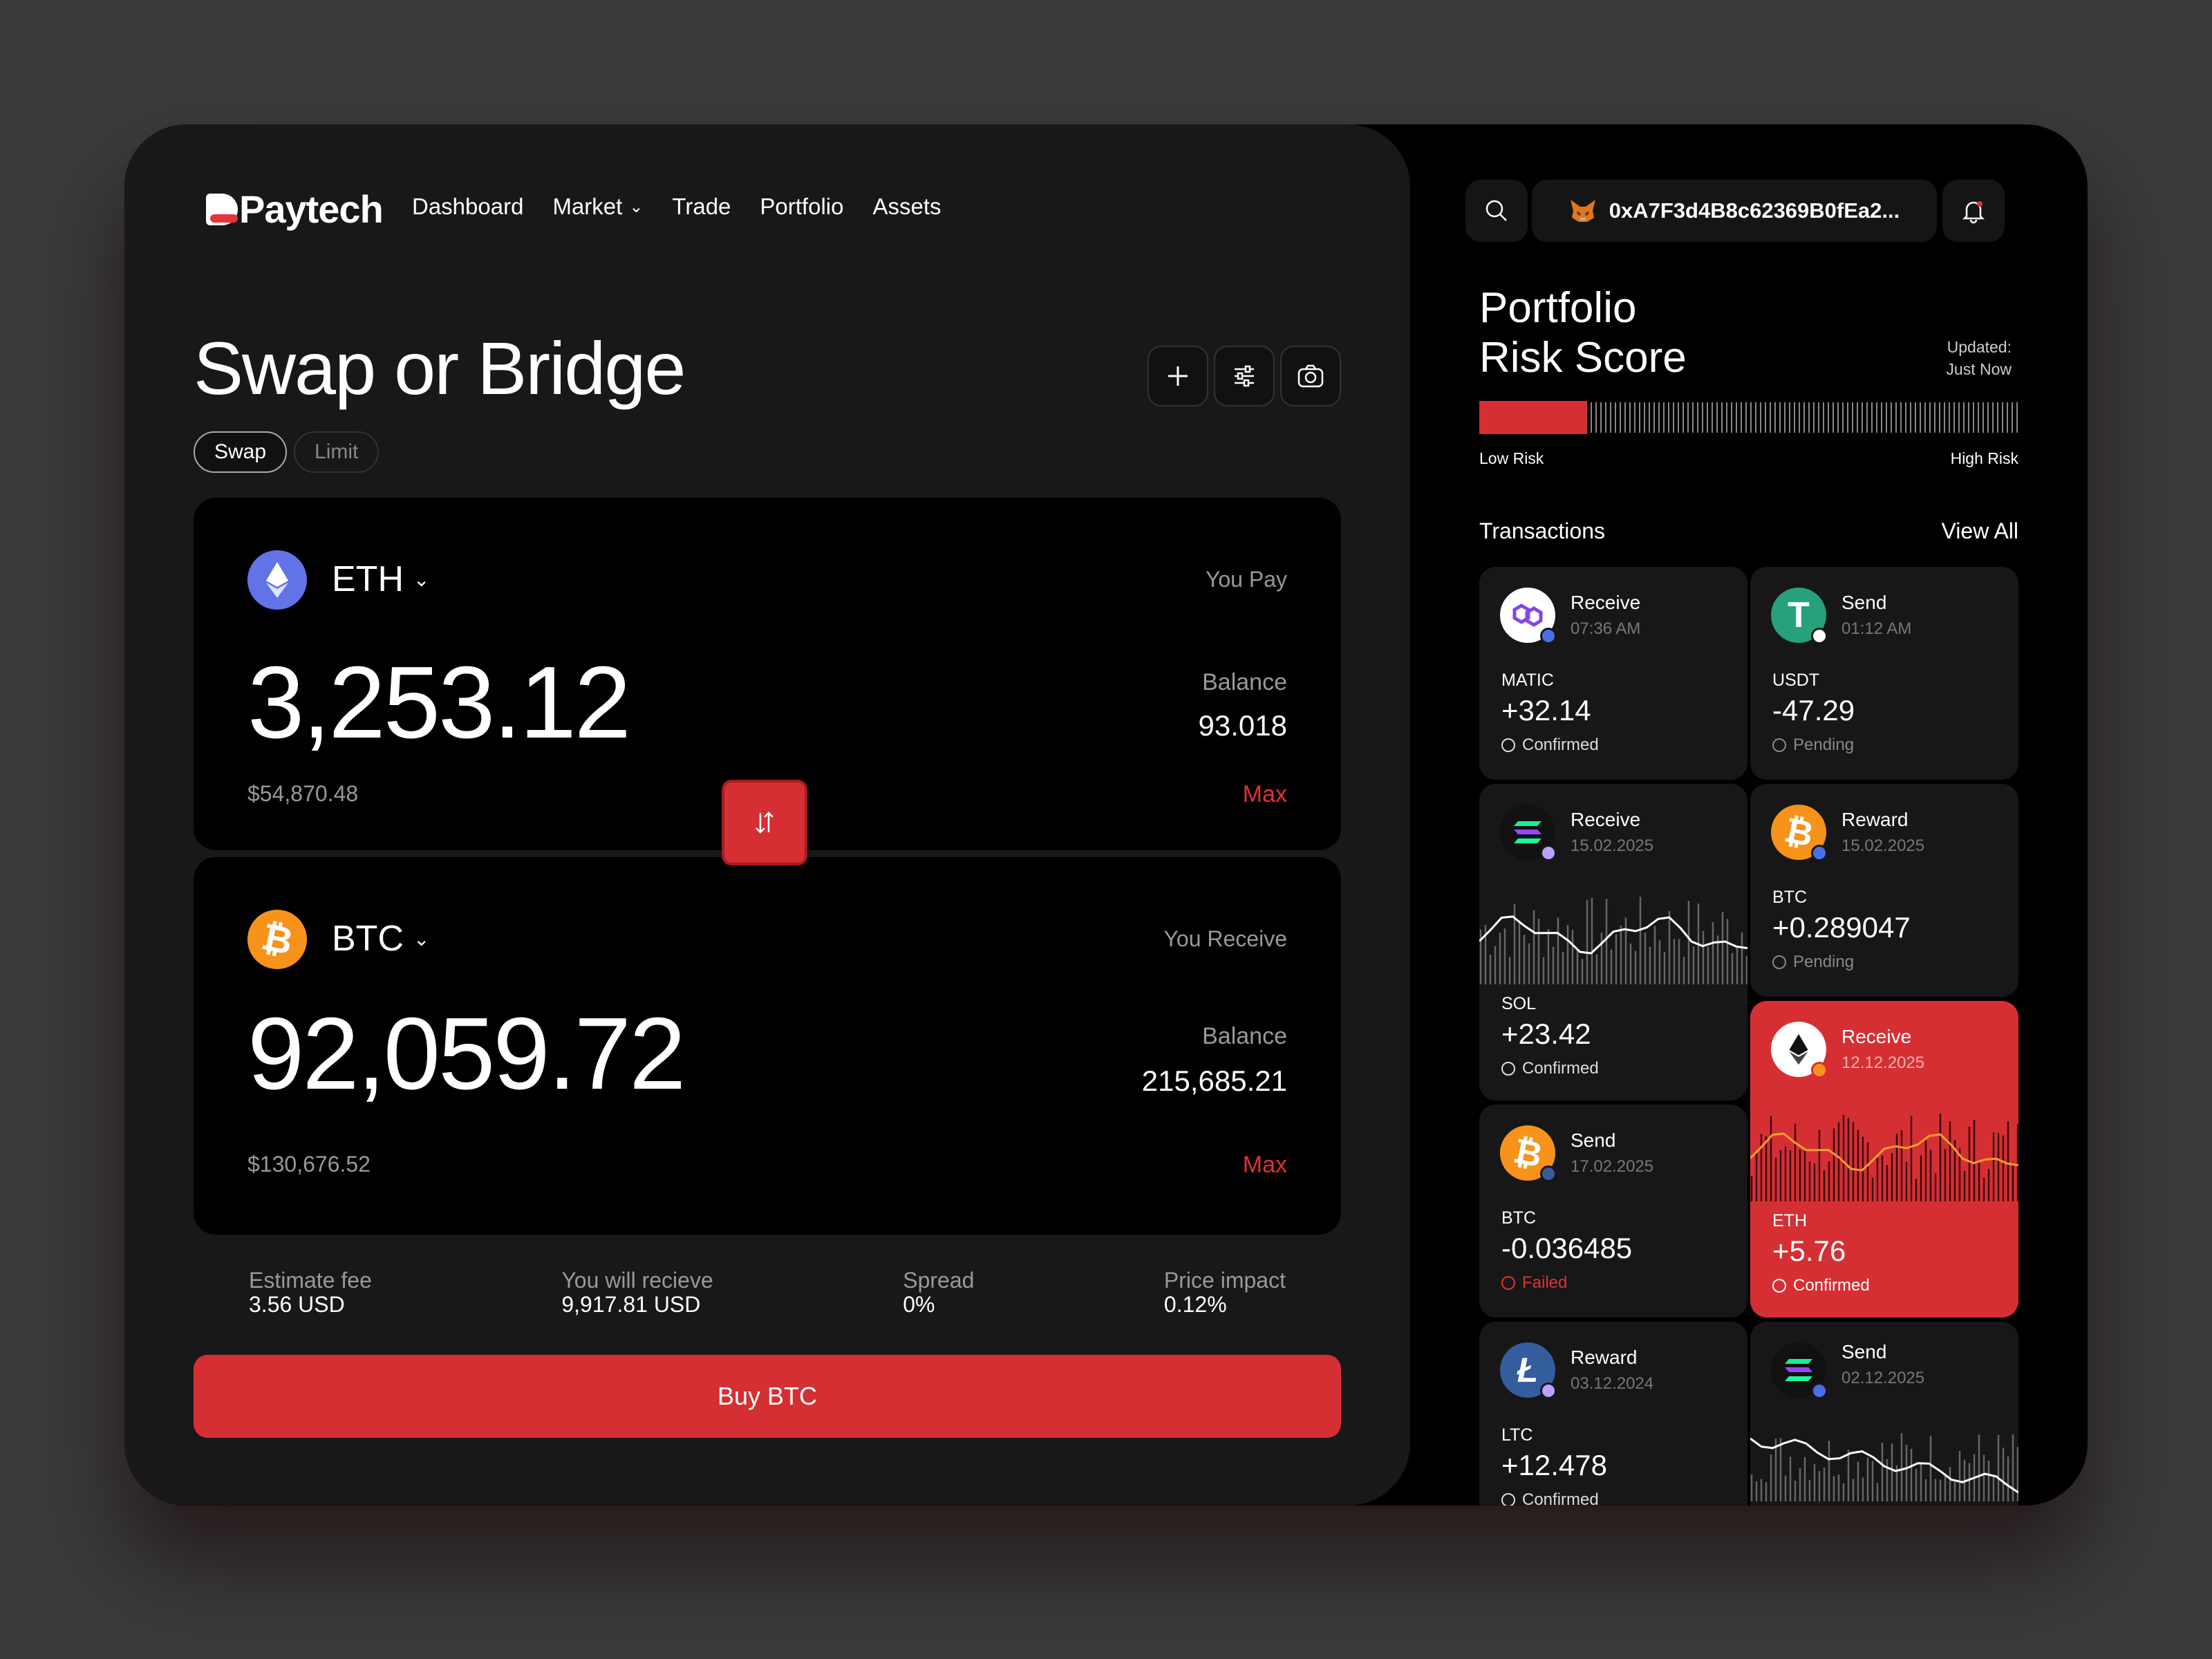 The height and width of the screenshot is (1659, 2212). Describe the element at coordinates (1779, 745) in the screenshot. I see `clock-icon` at that location.